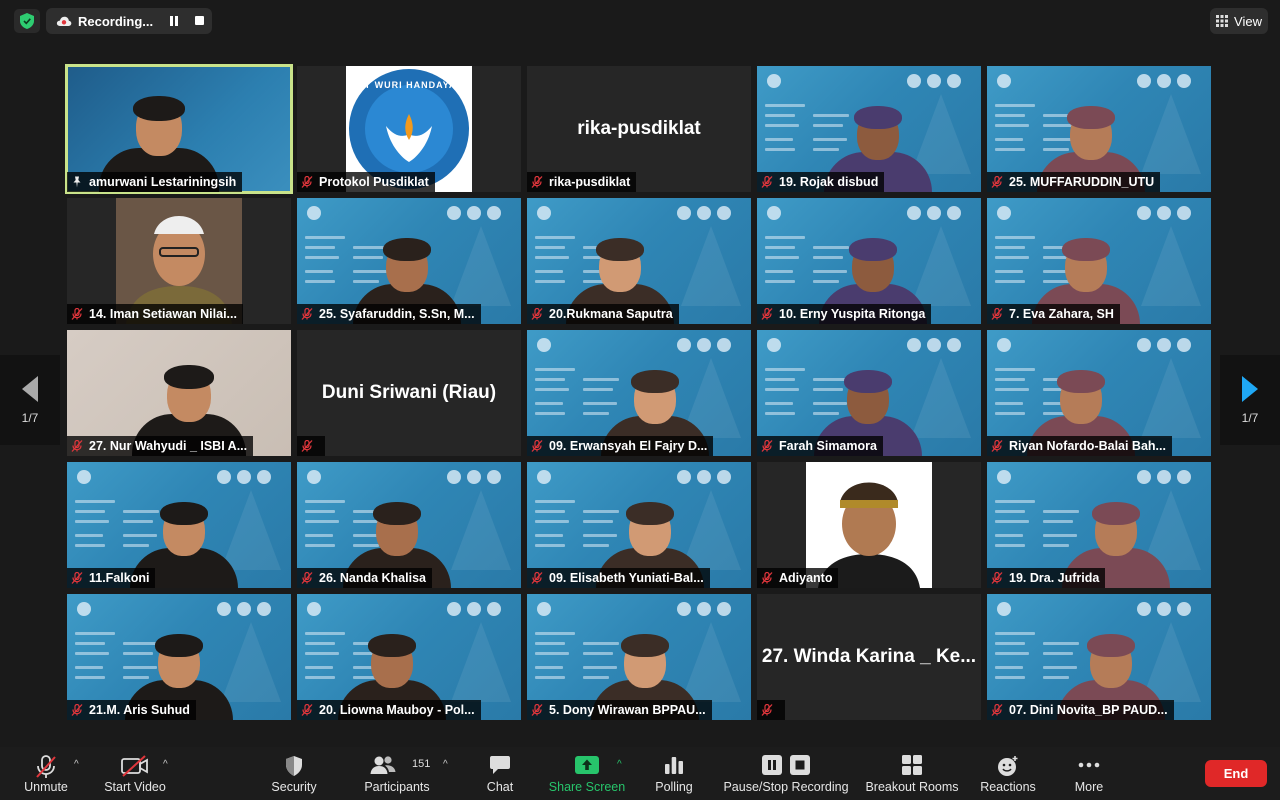 The width and height of the screenshot is (1280, 800). What do you see at coordinates (409, 393) in the screenshot?
I see `participant-tile: Duni Sriwani (Riau)` at bounding box center [409, 393].